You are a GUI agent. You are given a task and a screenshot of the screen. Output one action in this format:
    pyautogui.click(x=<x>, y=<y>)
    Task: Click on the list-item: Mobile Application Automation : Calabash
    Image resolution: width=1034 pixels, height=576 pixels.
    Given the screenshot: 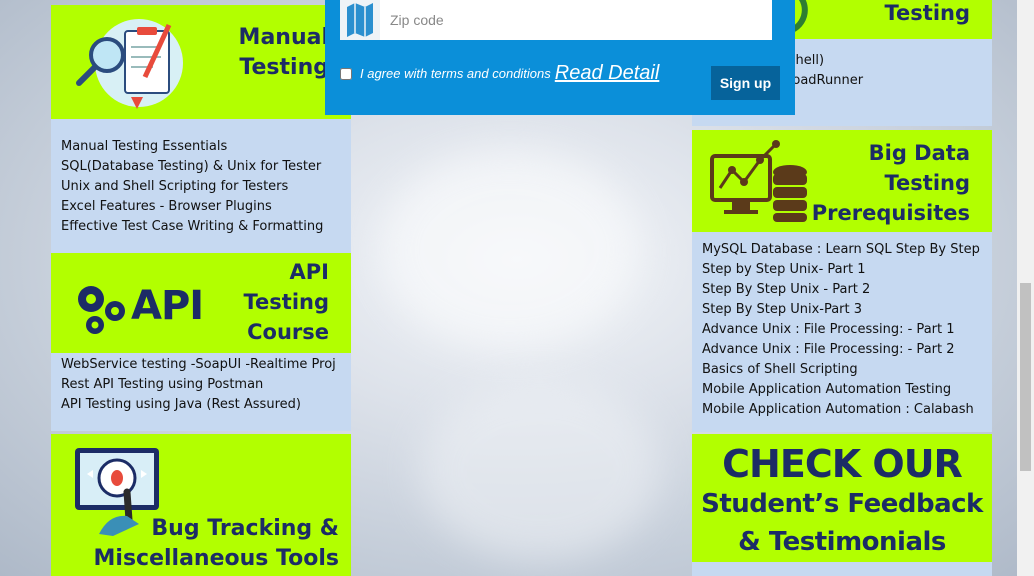 What is the action you would take?
    pyautogui.click(x=842, y=410)
    